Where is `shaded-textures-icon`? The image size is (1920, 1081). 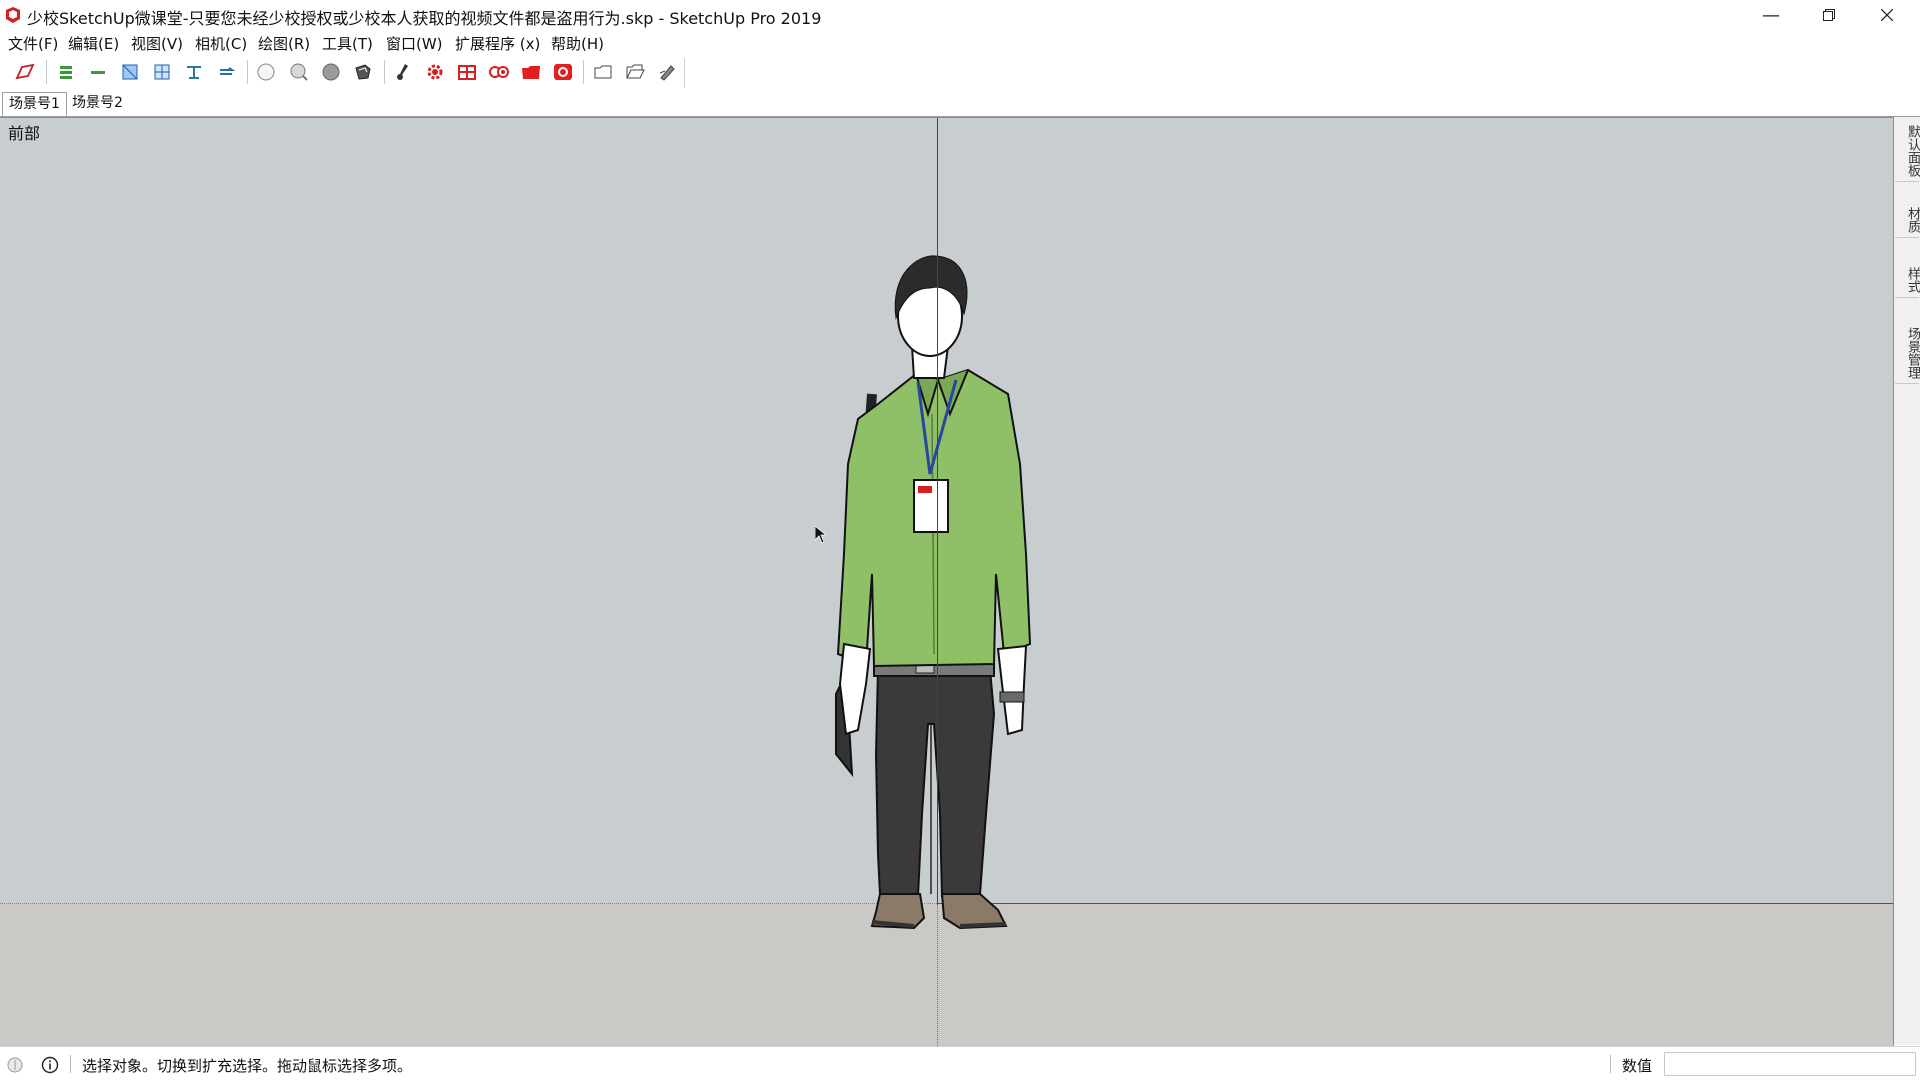 shaded-textures-icon is located at coordinates (228, 71).